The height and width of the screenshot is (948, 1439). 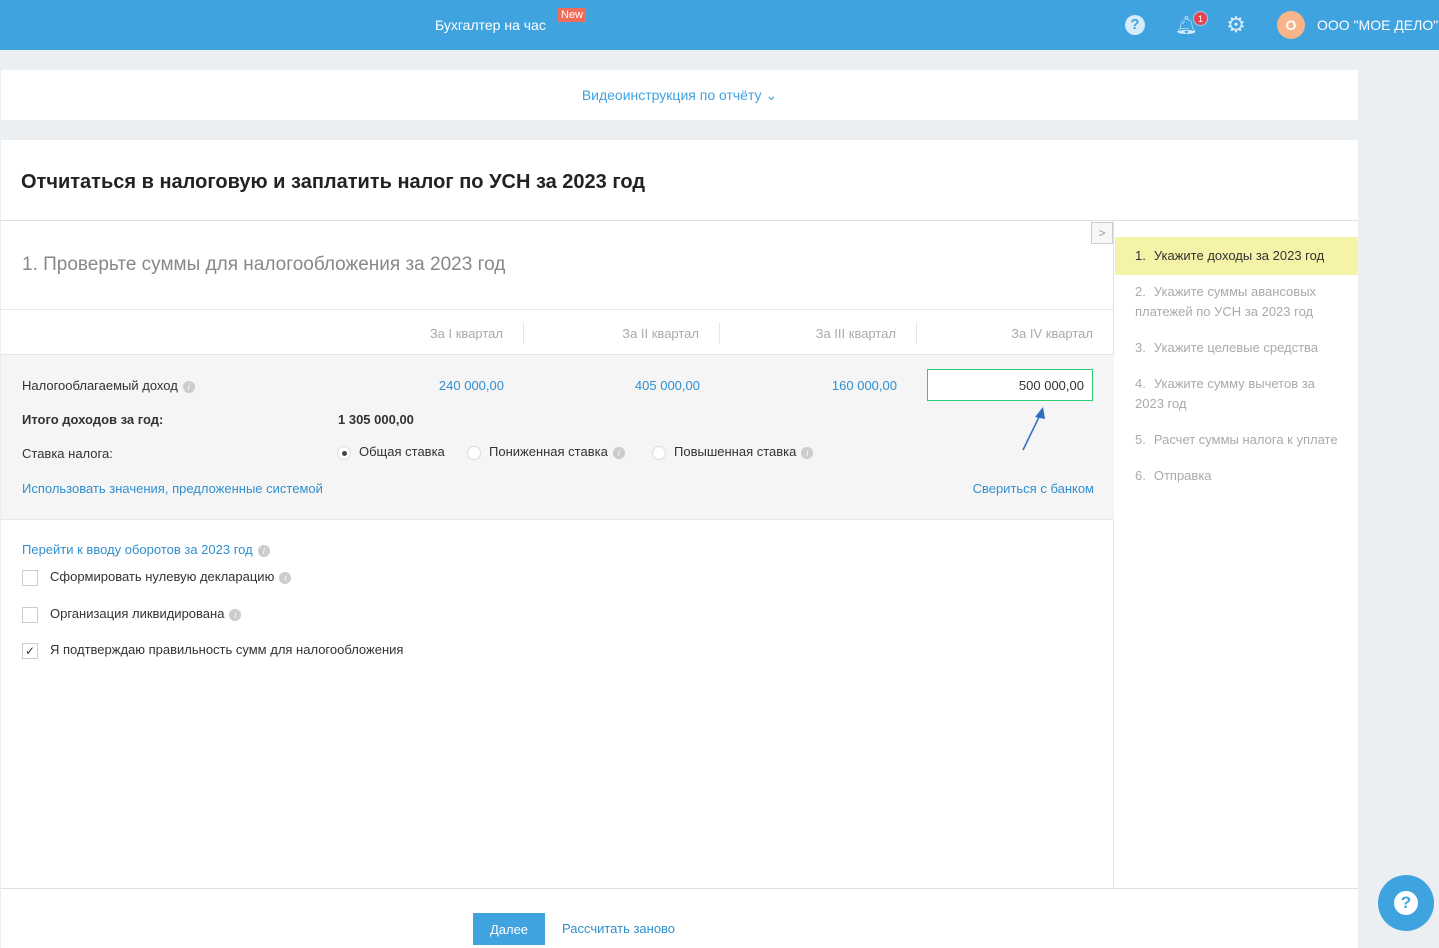 What do you see at coordinates (1236, 394) in the screenshot?
I see `step-item: 4. Укажите сумму вычетов за 2023 год` at bounding box center [1236, 394].